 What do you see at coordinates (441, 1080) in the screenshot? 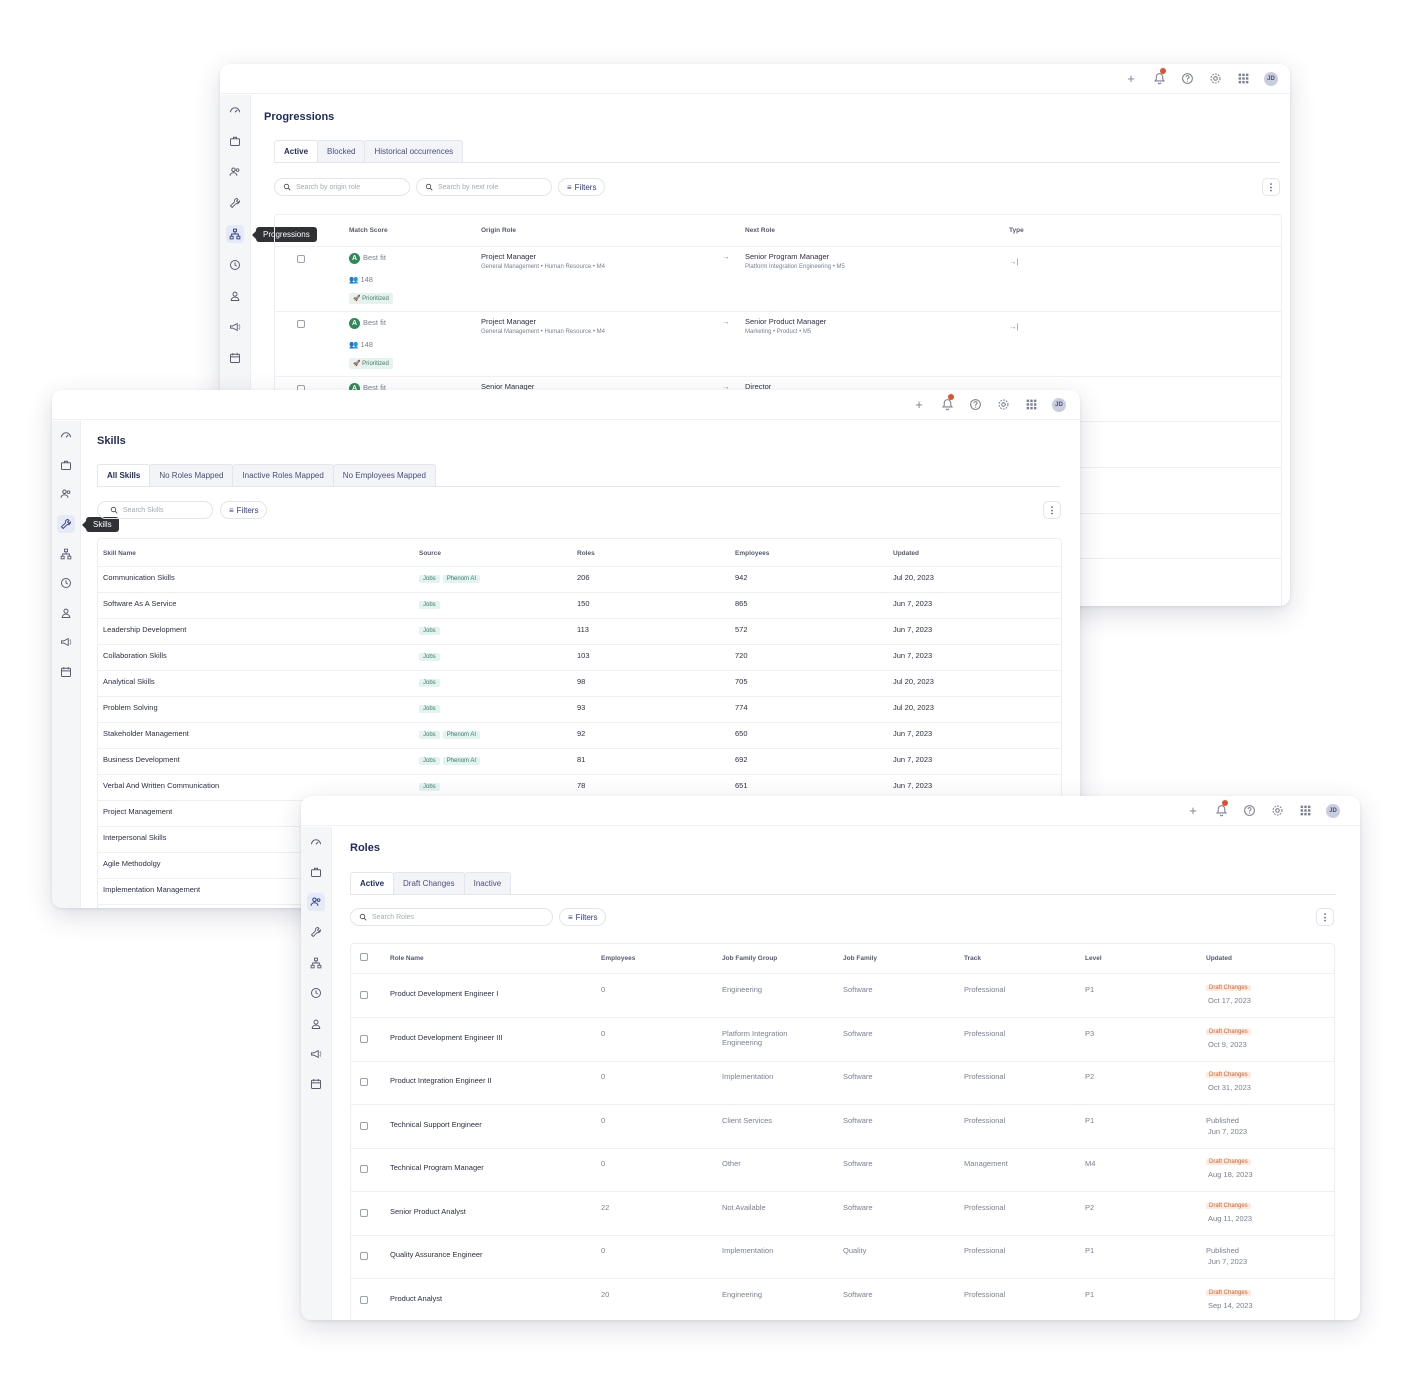
I see `role-name: Product Integration Engineer II` at bounding box center [441, 1080].